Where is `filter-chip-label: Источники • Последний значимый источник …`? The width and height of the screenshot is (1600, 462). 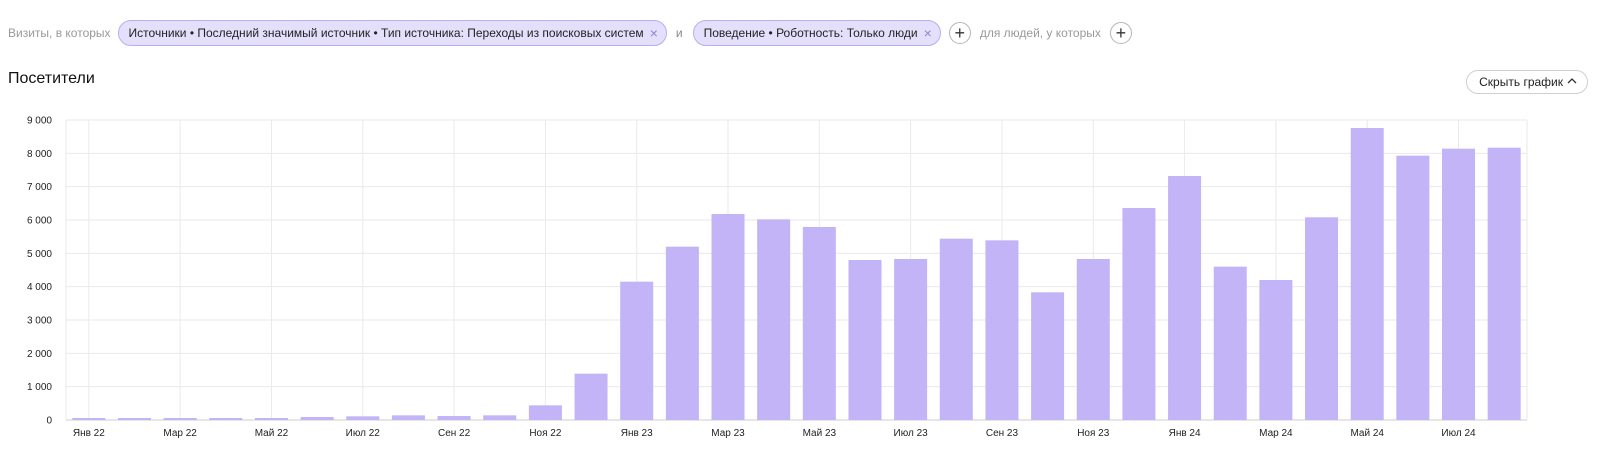
filter-chip-label: Источники • Последний значимый источник … is located at coordinates (386, 33).